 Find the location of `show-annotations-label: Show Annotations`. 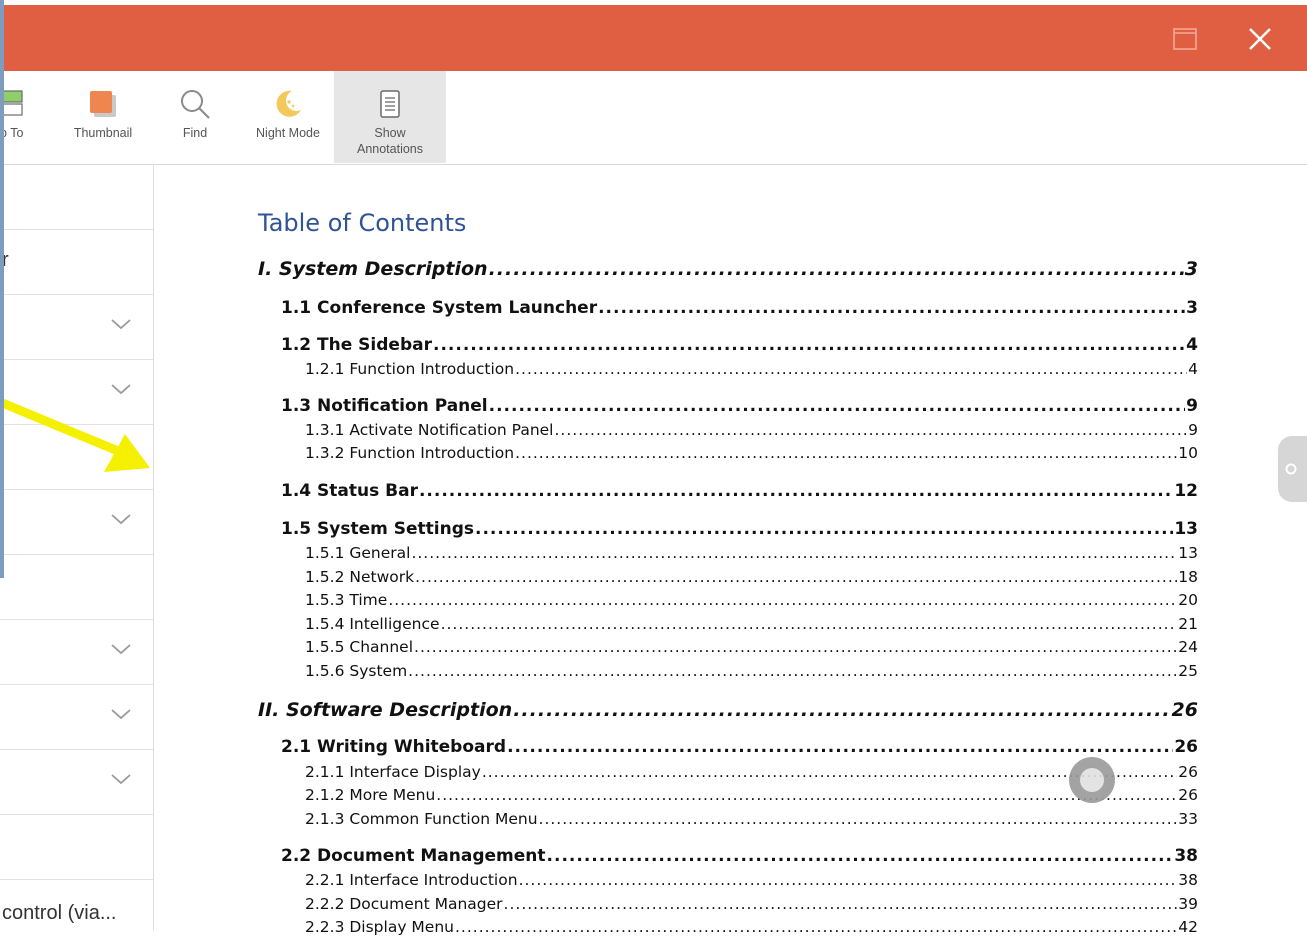

show-annotations-label: Show Annotations is located at coordinates (390, 141).